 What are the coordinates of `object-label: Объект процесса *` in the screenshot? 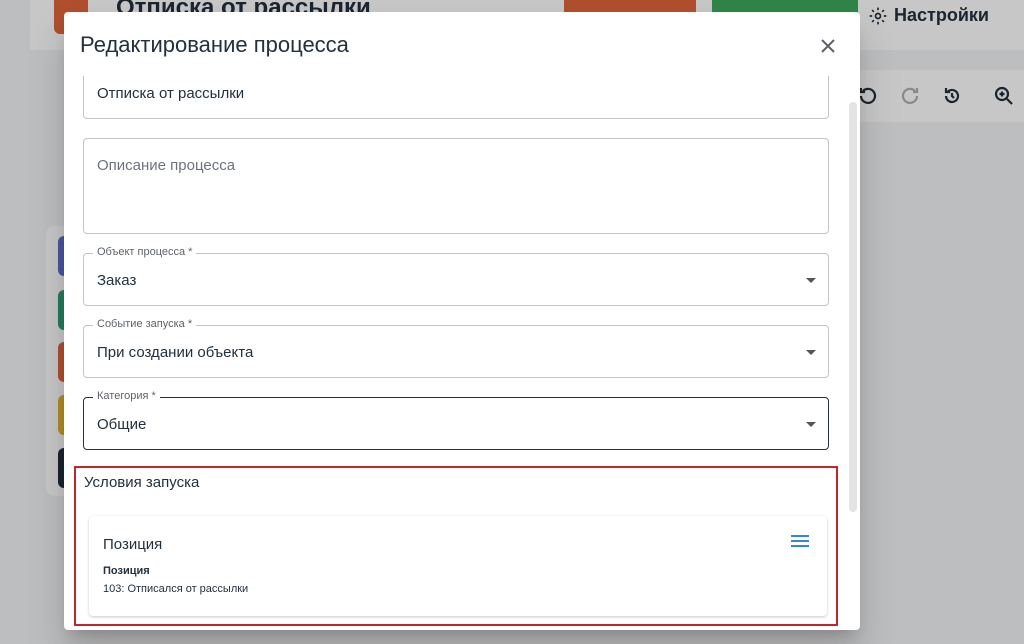 It's located at (145, 252).